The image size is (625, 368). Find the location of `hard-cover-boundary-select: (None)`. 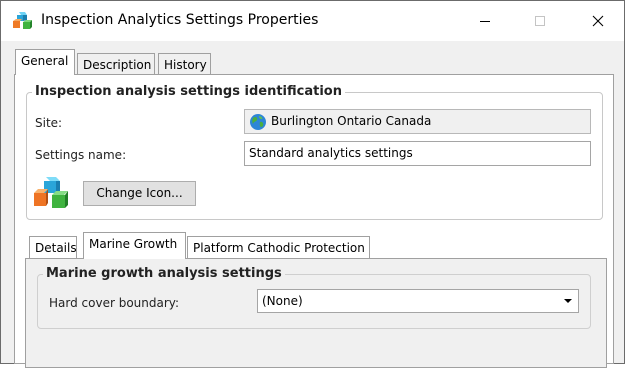

hard-cover-boundary-select: (None) is located at coordinates (418, 301).